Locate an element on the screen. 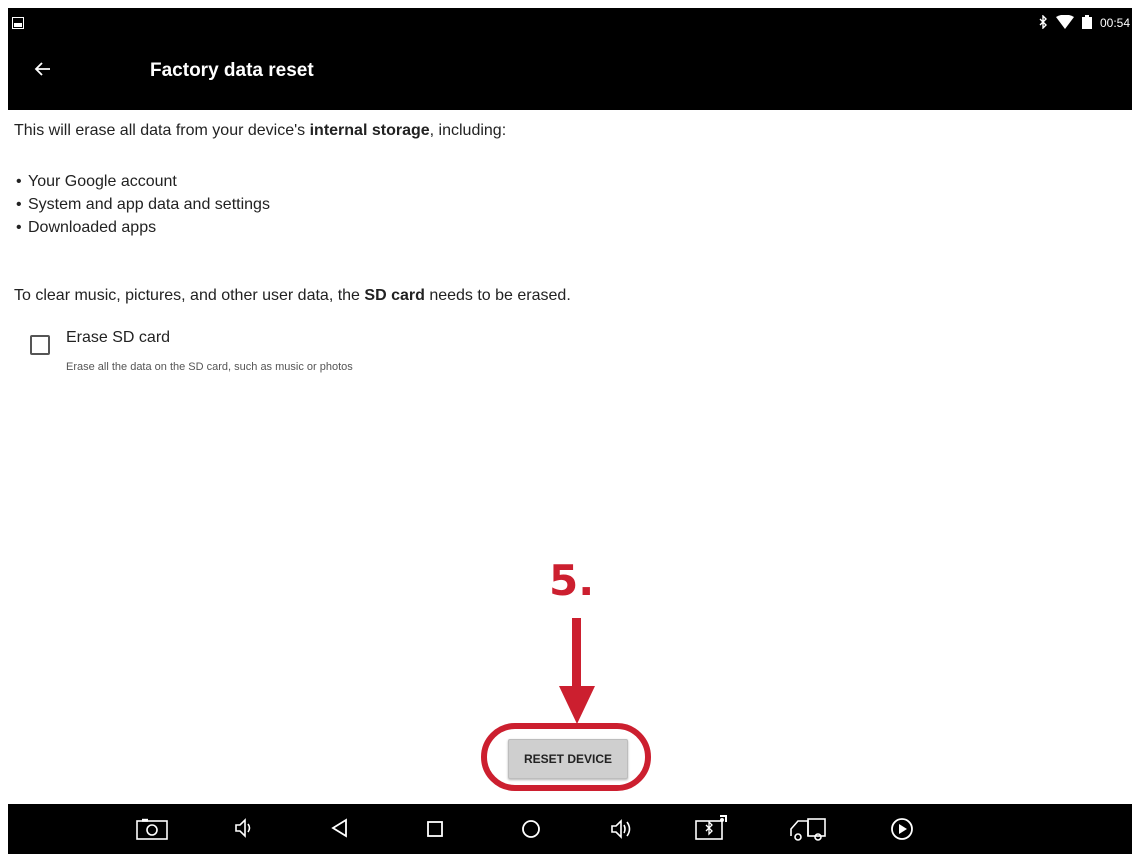  list-item: System and app data and settings is located at coordinates (143, 204).